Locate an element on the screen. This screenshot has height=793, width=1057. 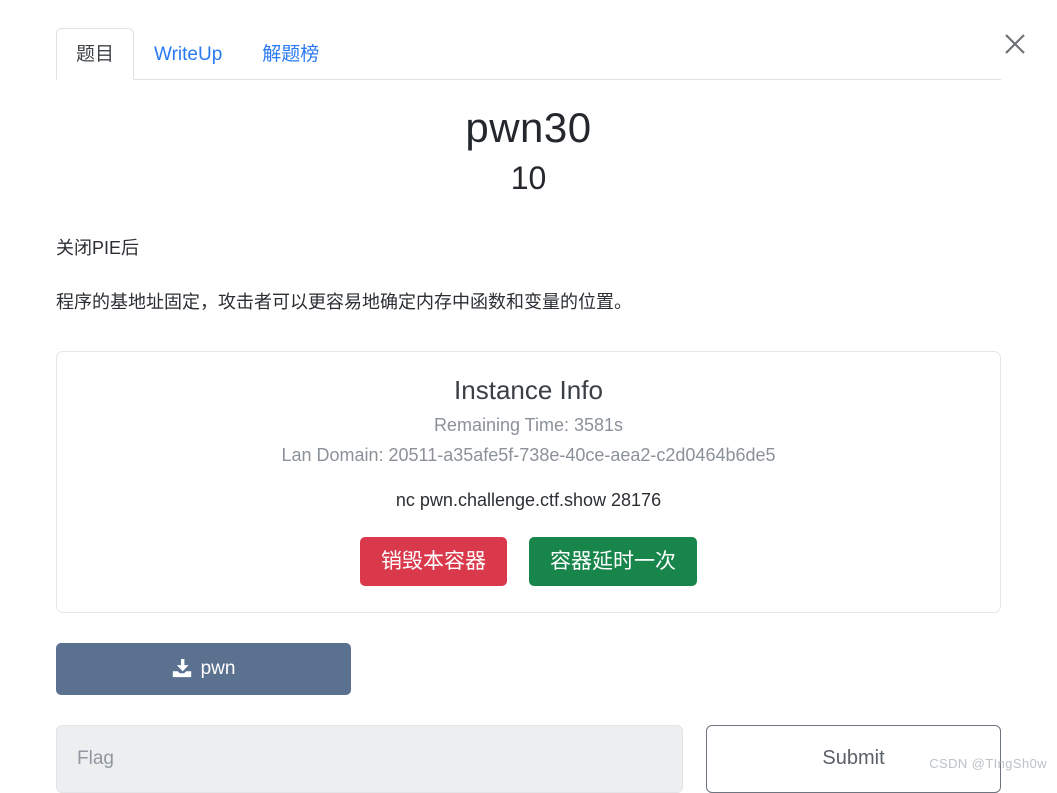
destroy-container-button: 销毁本容器 is located at coordinates (433, 561).